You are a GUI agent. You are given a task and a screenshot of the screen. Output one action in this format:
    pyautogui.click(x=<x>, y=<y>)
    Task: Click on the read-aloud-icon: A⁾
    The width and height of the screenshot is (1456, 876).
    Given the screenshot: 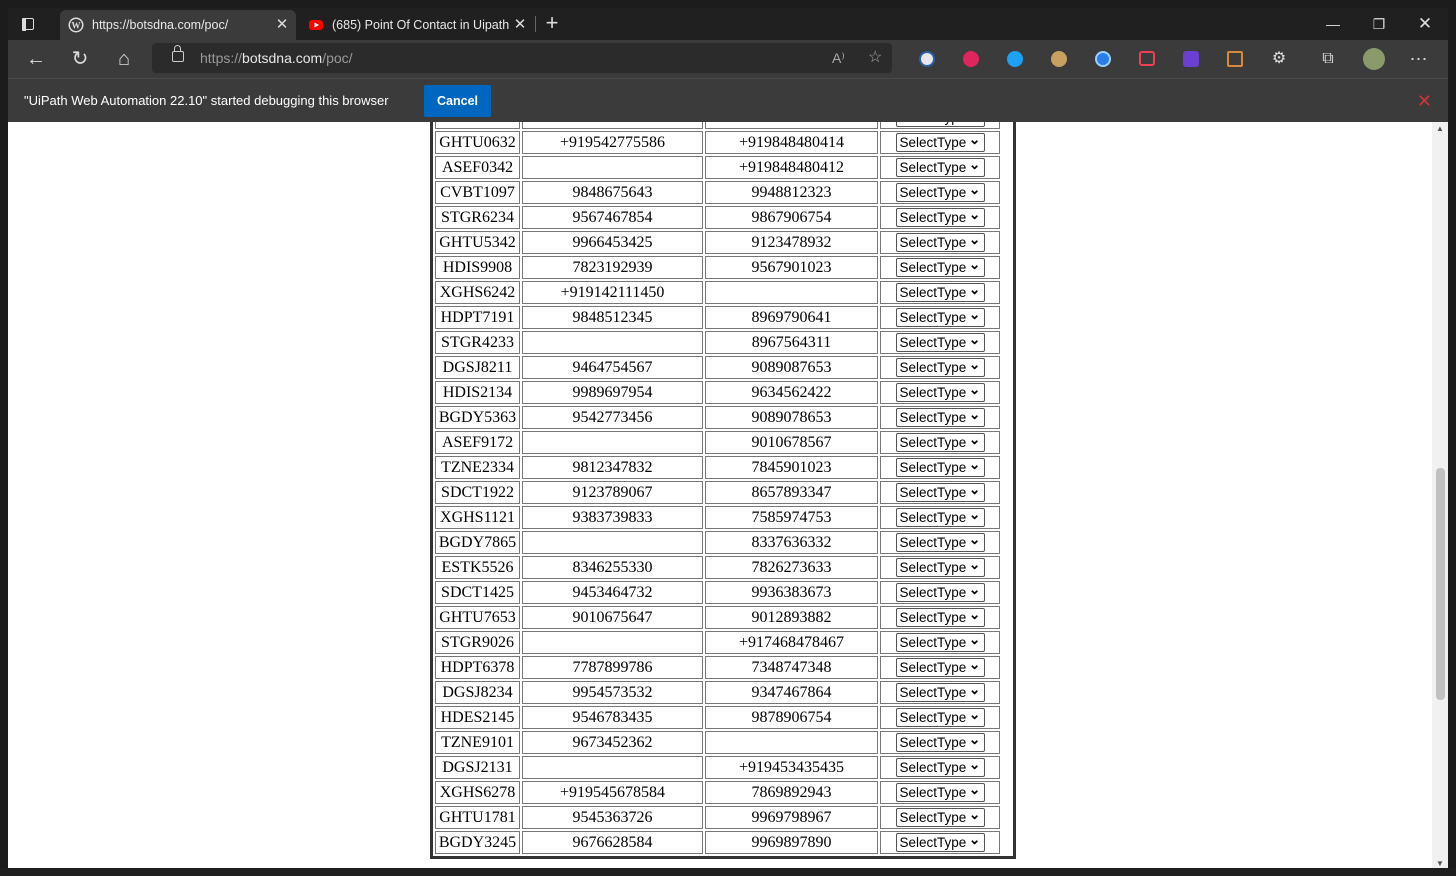 What is the action you would take?
    pyautogui.click(x=838, y=58)
    